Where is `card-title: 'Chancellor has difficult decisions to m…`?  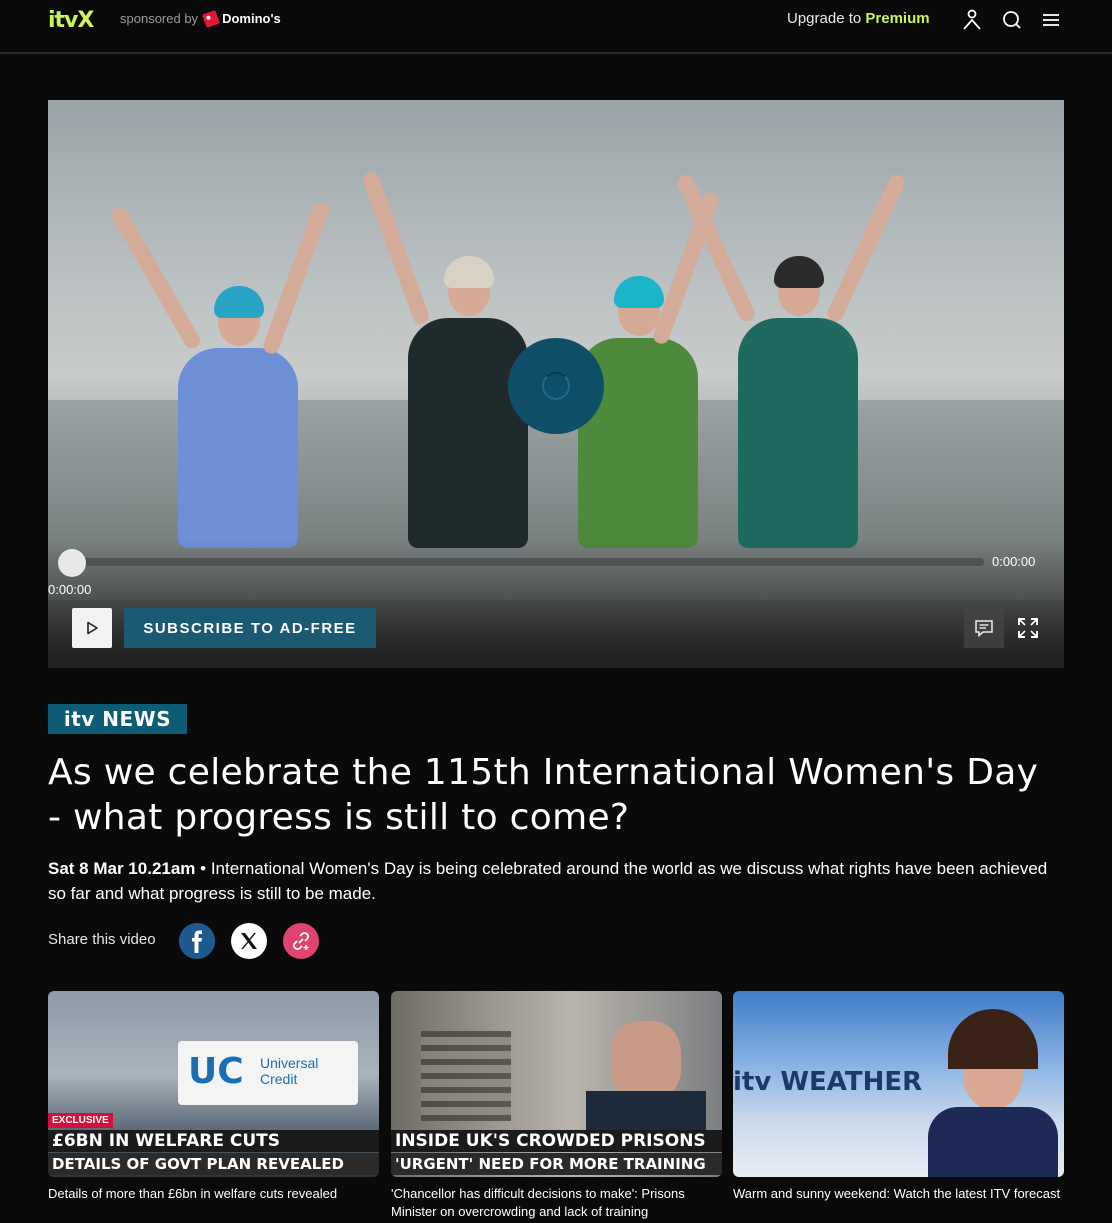 card-title: 'Chancellor has difficult decisions to m… is located at coordinates (556, 1203).